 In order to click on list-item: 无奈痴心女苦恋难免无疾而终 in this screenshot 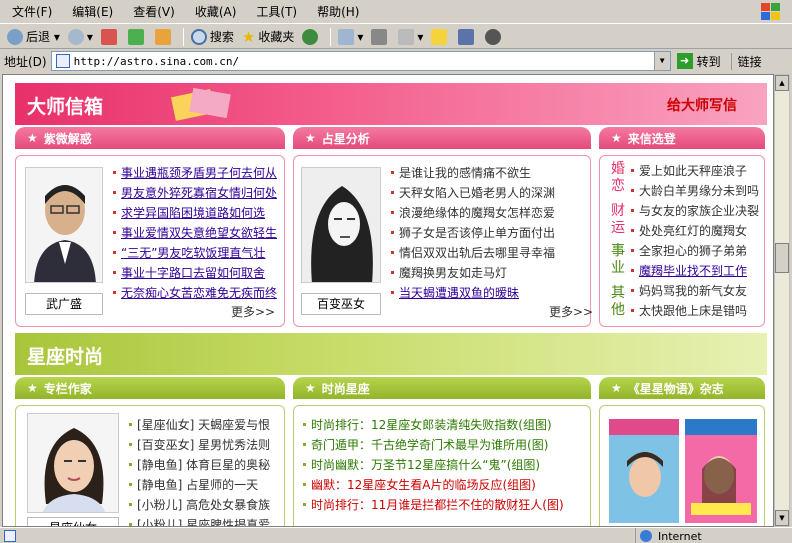, I will do `click(196, 293)`.